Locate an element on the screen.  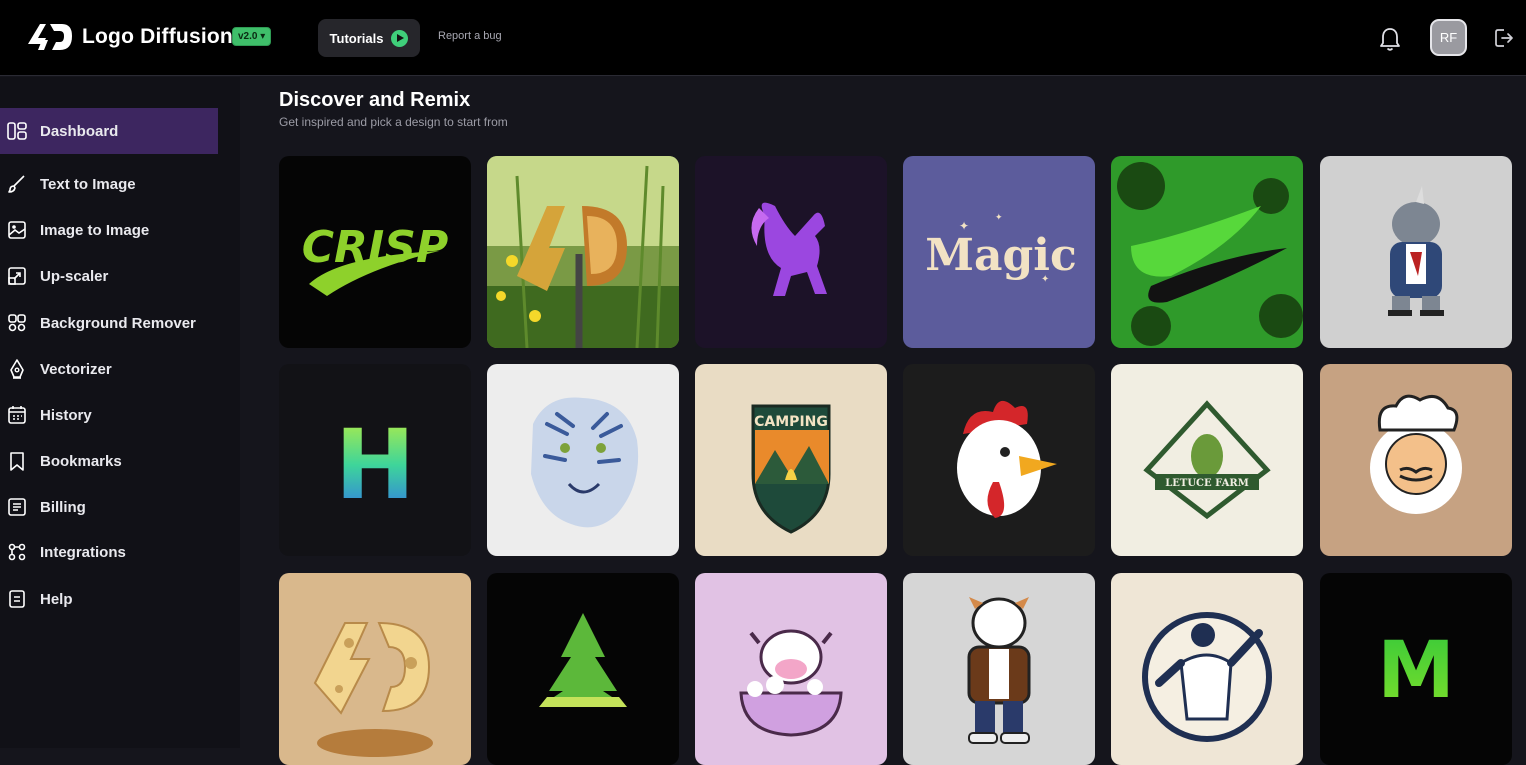
sidebar-item-billing: Billing is located at coordinates (109, 507).